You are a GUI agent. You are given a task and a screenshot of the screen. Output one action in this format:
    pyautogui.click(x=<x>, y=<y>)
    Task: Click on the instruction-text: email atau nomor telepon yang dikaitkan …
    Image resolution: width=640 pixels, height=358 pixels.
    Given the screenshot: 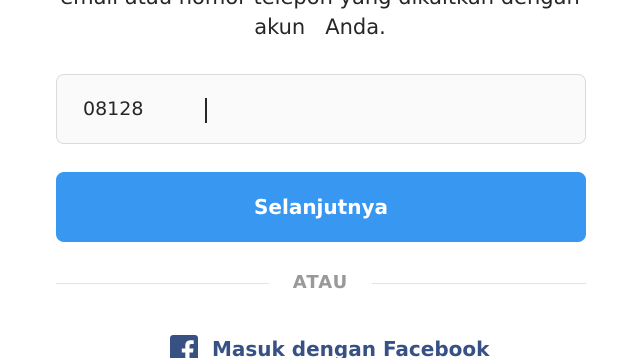 What is the action you would take?
    pyautogui.click(x=320, y=21)
    